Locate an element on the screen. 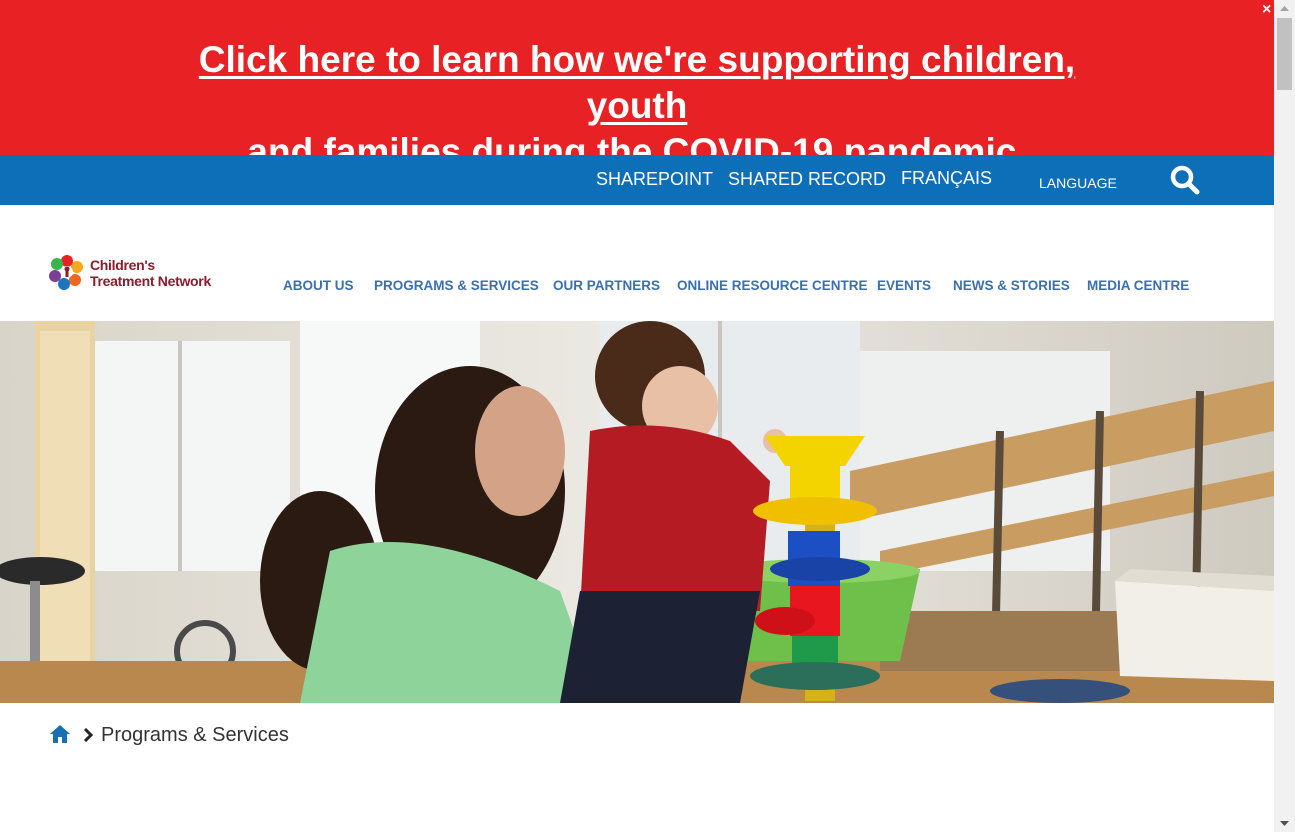 This screenshot has height=832, width=1295. search-icon is located at coordinates (1185, 180).